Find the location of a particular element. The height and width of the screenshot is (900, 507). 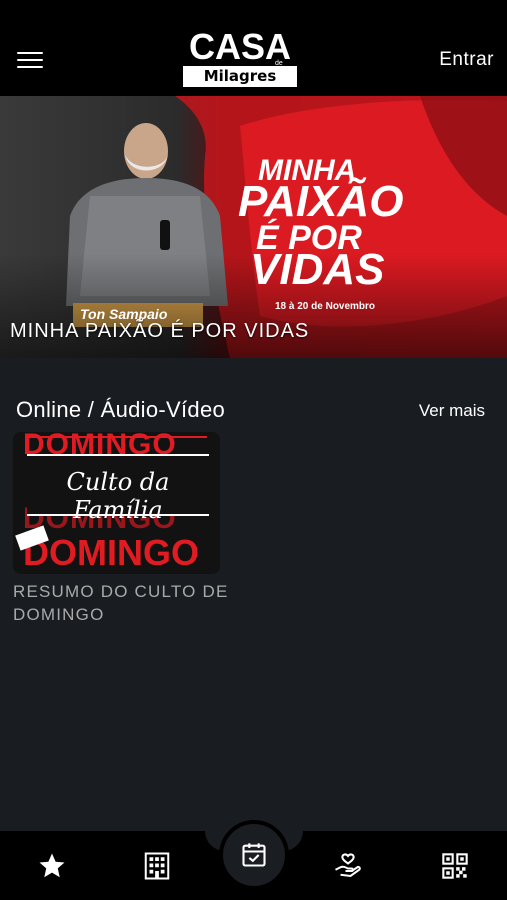

nav-favorites is located at coordinates (52, 865).